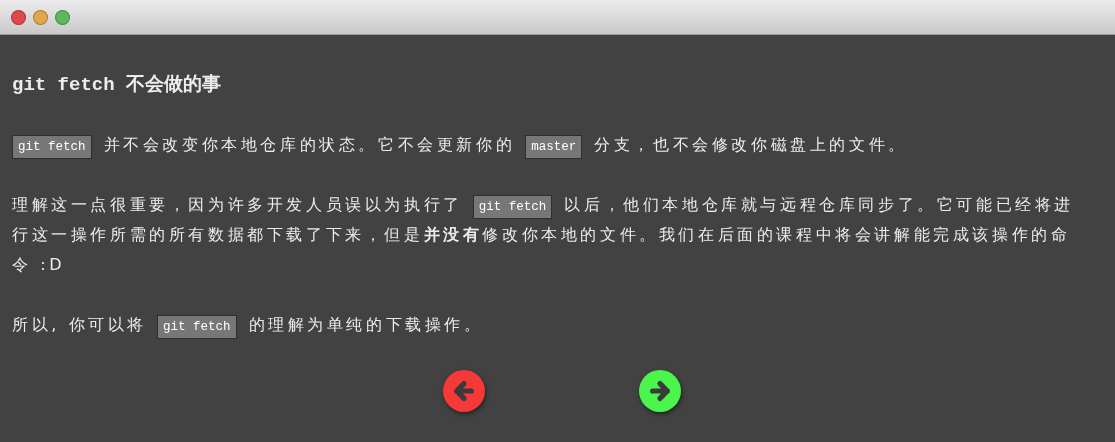  Describe the element at coordinates (751, 145) in the screenshot. I see `paragraph-text: 分支，也不会修改你磁盘上的文件。` at that location.